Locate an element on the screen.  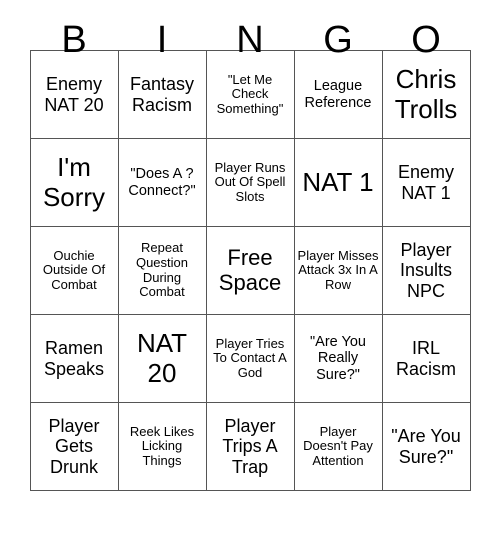
bingo-cell-r5-c3: Player Trips A Trap is located at coordinates (250, 446).